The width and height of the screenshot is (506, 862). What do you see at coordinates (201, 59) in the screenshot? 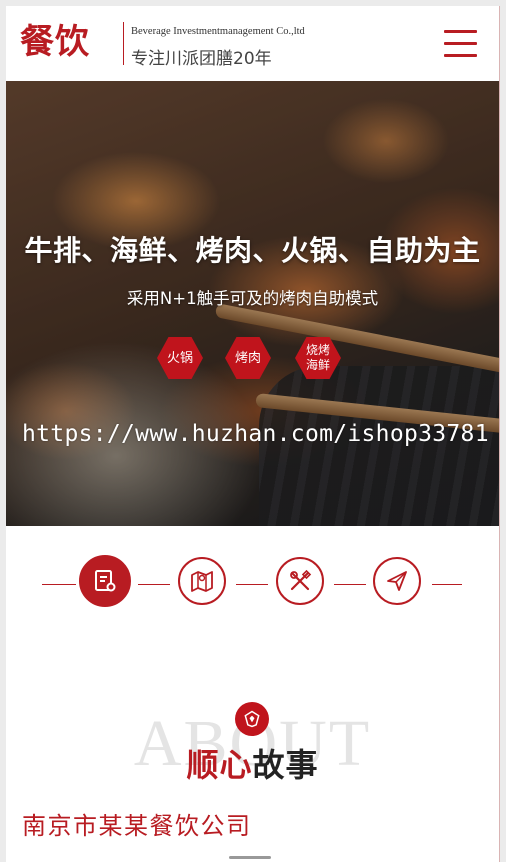
I see `logo-slogan: 专注川派团膳20年` at bounding box center [201, 59].